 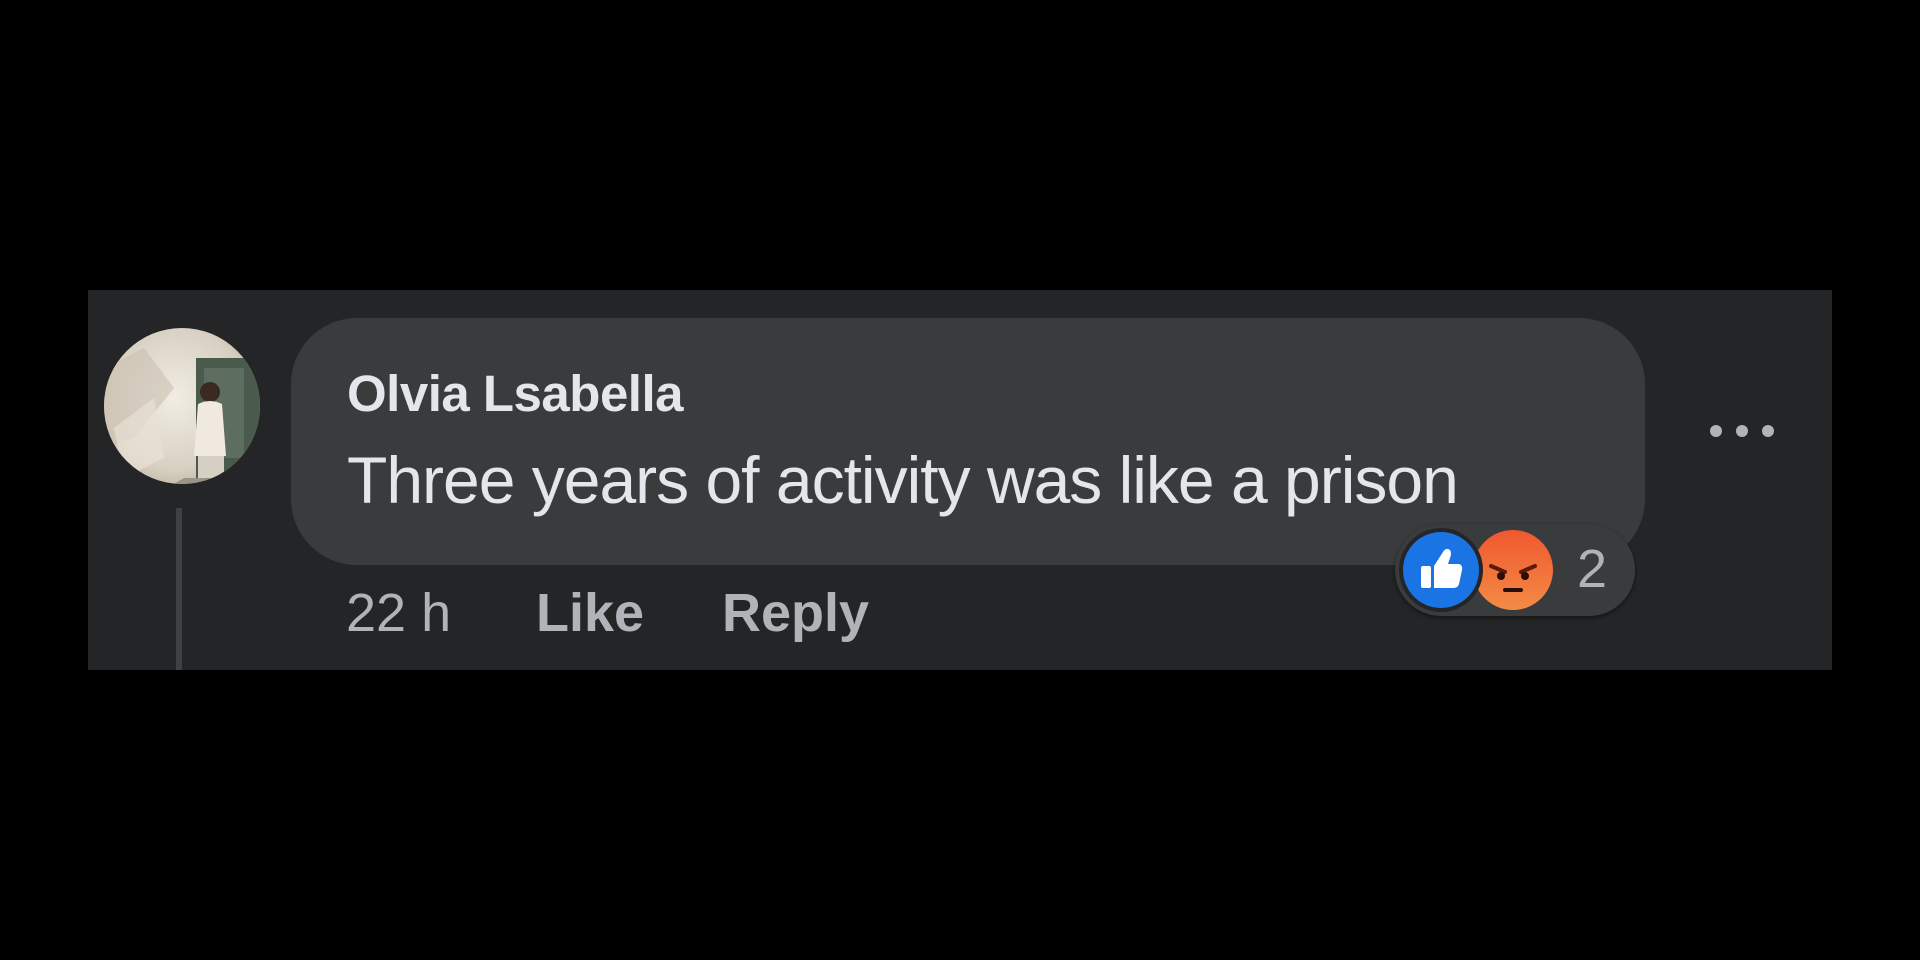 I want to click on comment-timestamp: 22 h, so click(x=398, y=613).